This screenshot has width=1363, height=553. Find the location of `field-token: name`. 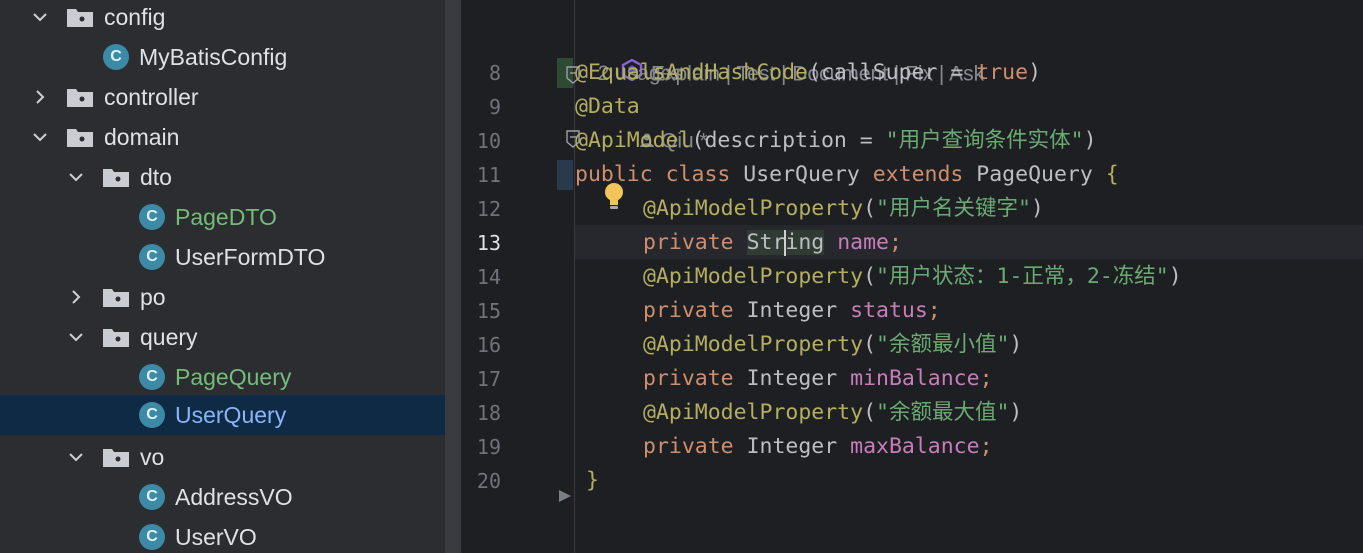

field-token: name is located at coordinates (863, 242).